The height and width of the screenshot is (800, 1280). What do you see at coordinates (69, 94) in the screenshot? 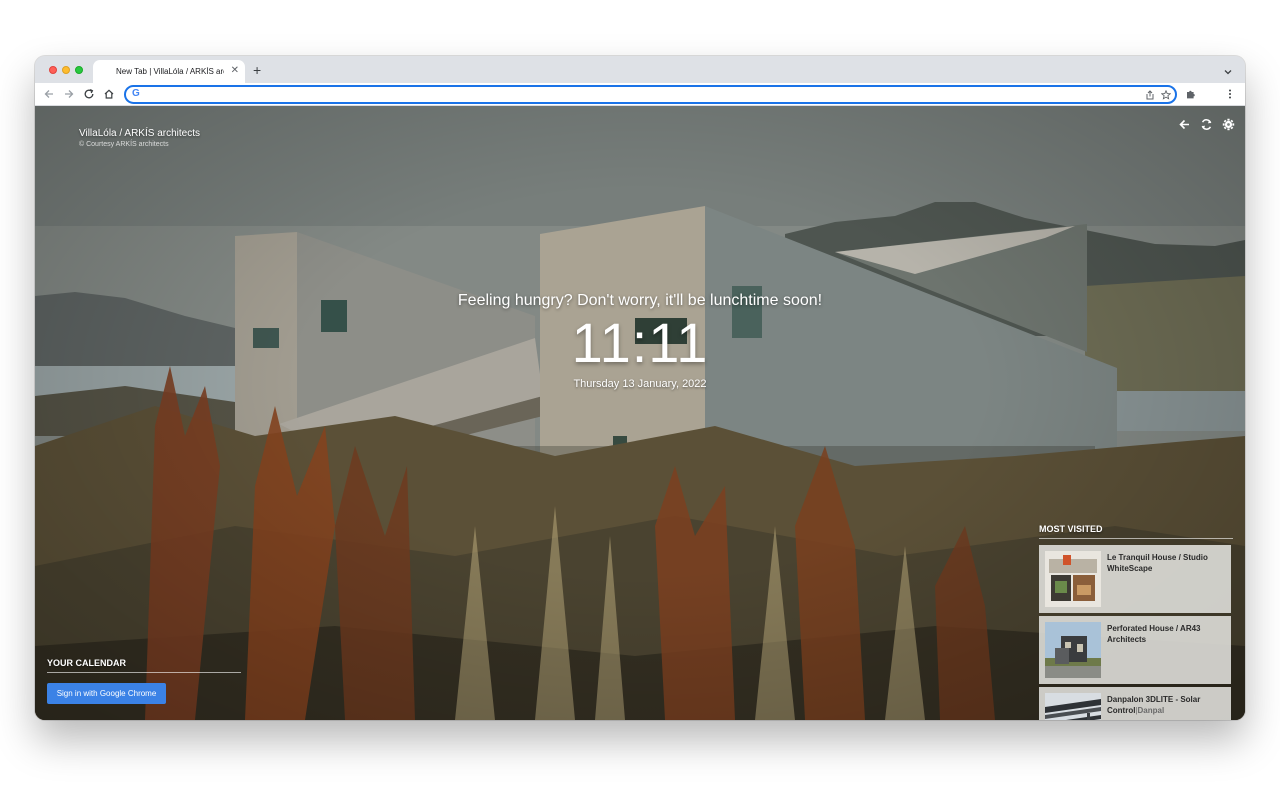
I see `forward-arrow-icon` at bounding box center [69, 94].